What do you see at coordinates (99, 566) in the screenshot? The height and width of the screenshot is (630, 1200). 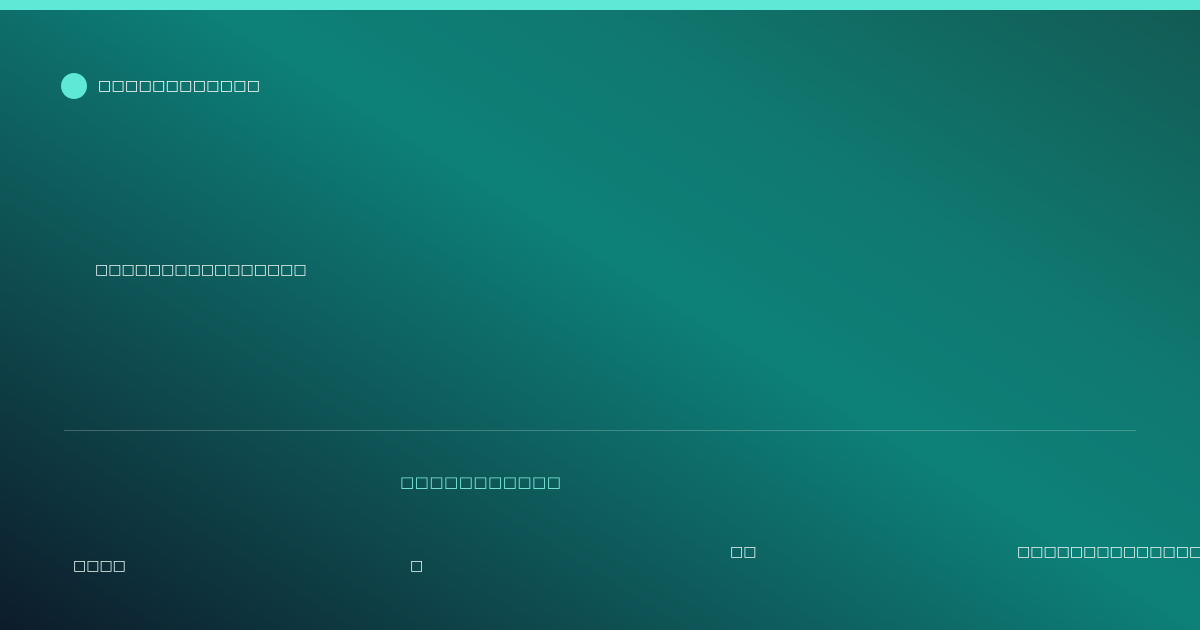 I see `footer-left-text: □□□□` at bounding box center [99, 566].